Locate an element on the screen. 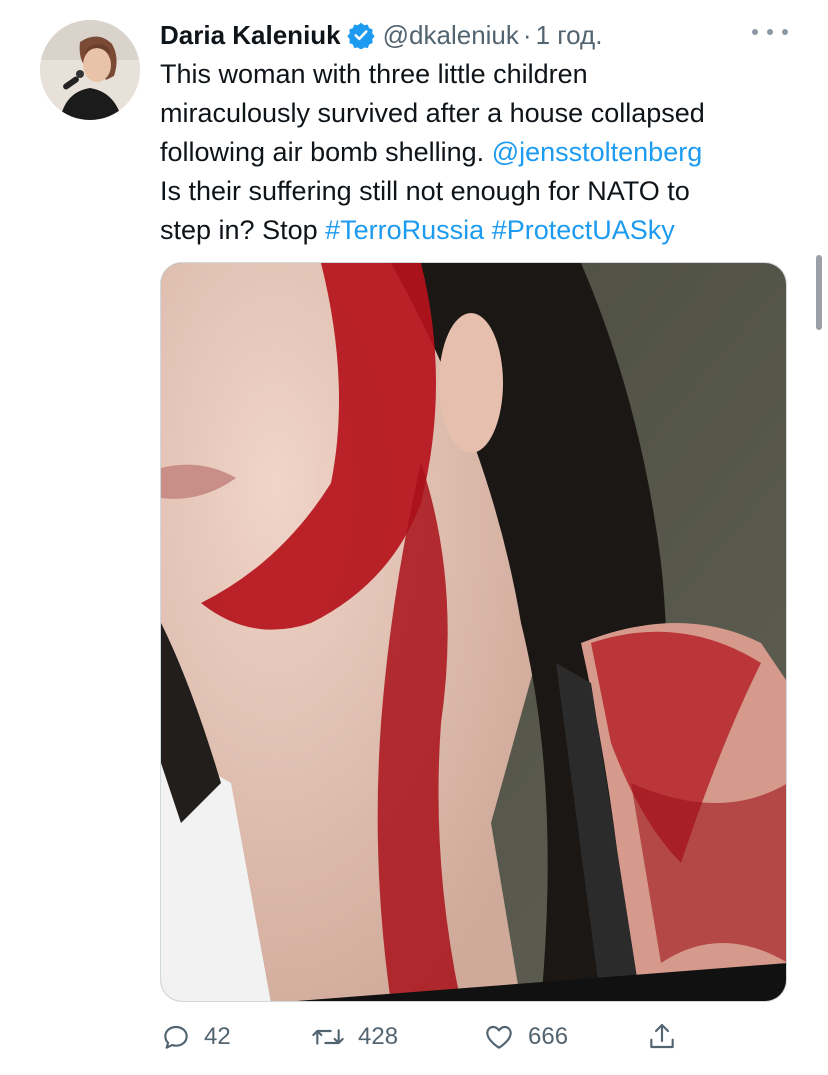  more-icon is located at coordinates (770, 32).